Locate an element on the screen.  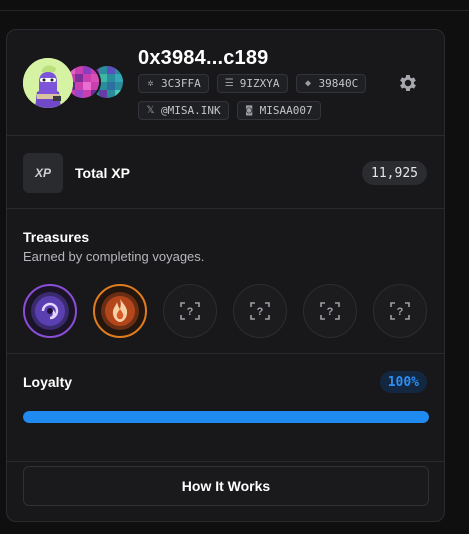
avatar is located at coordinates (48, 83).